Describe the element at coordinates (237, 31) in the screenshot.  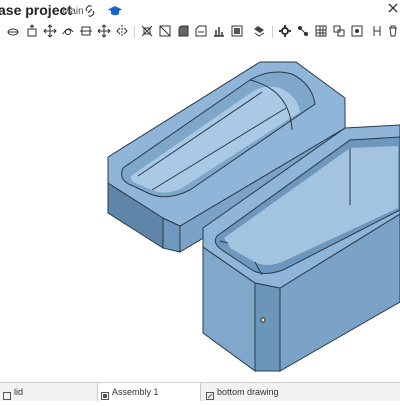
I see `hole-icon` at that location.